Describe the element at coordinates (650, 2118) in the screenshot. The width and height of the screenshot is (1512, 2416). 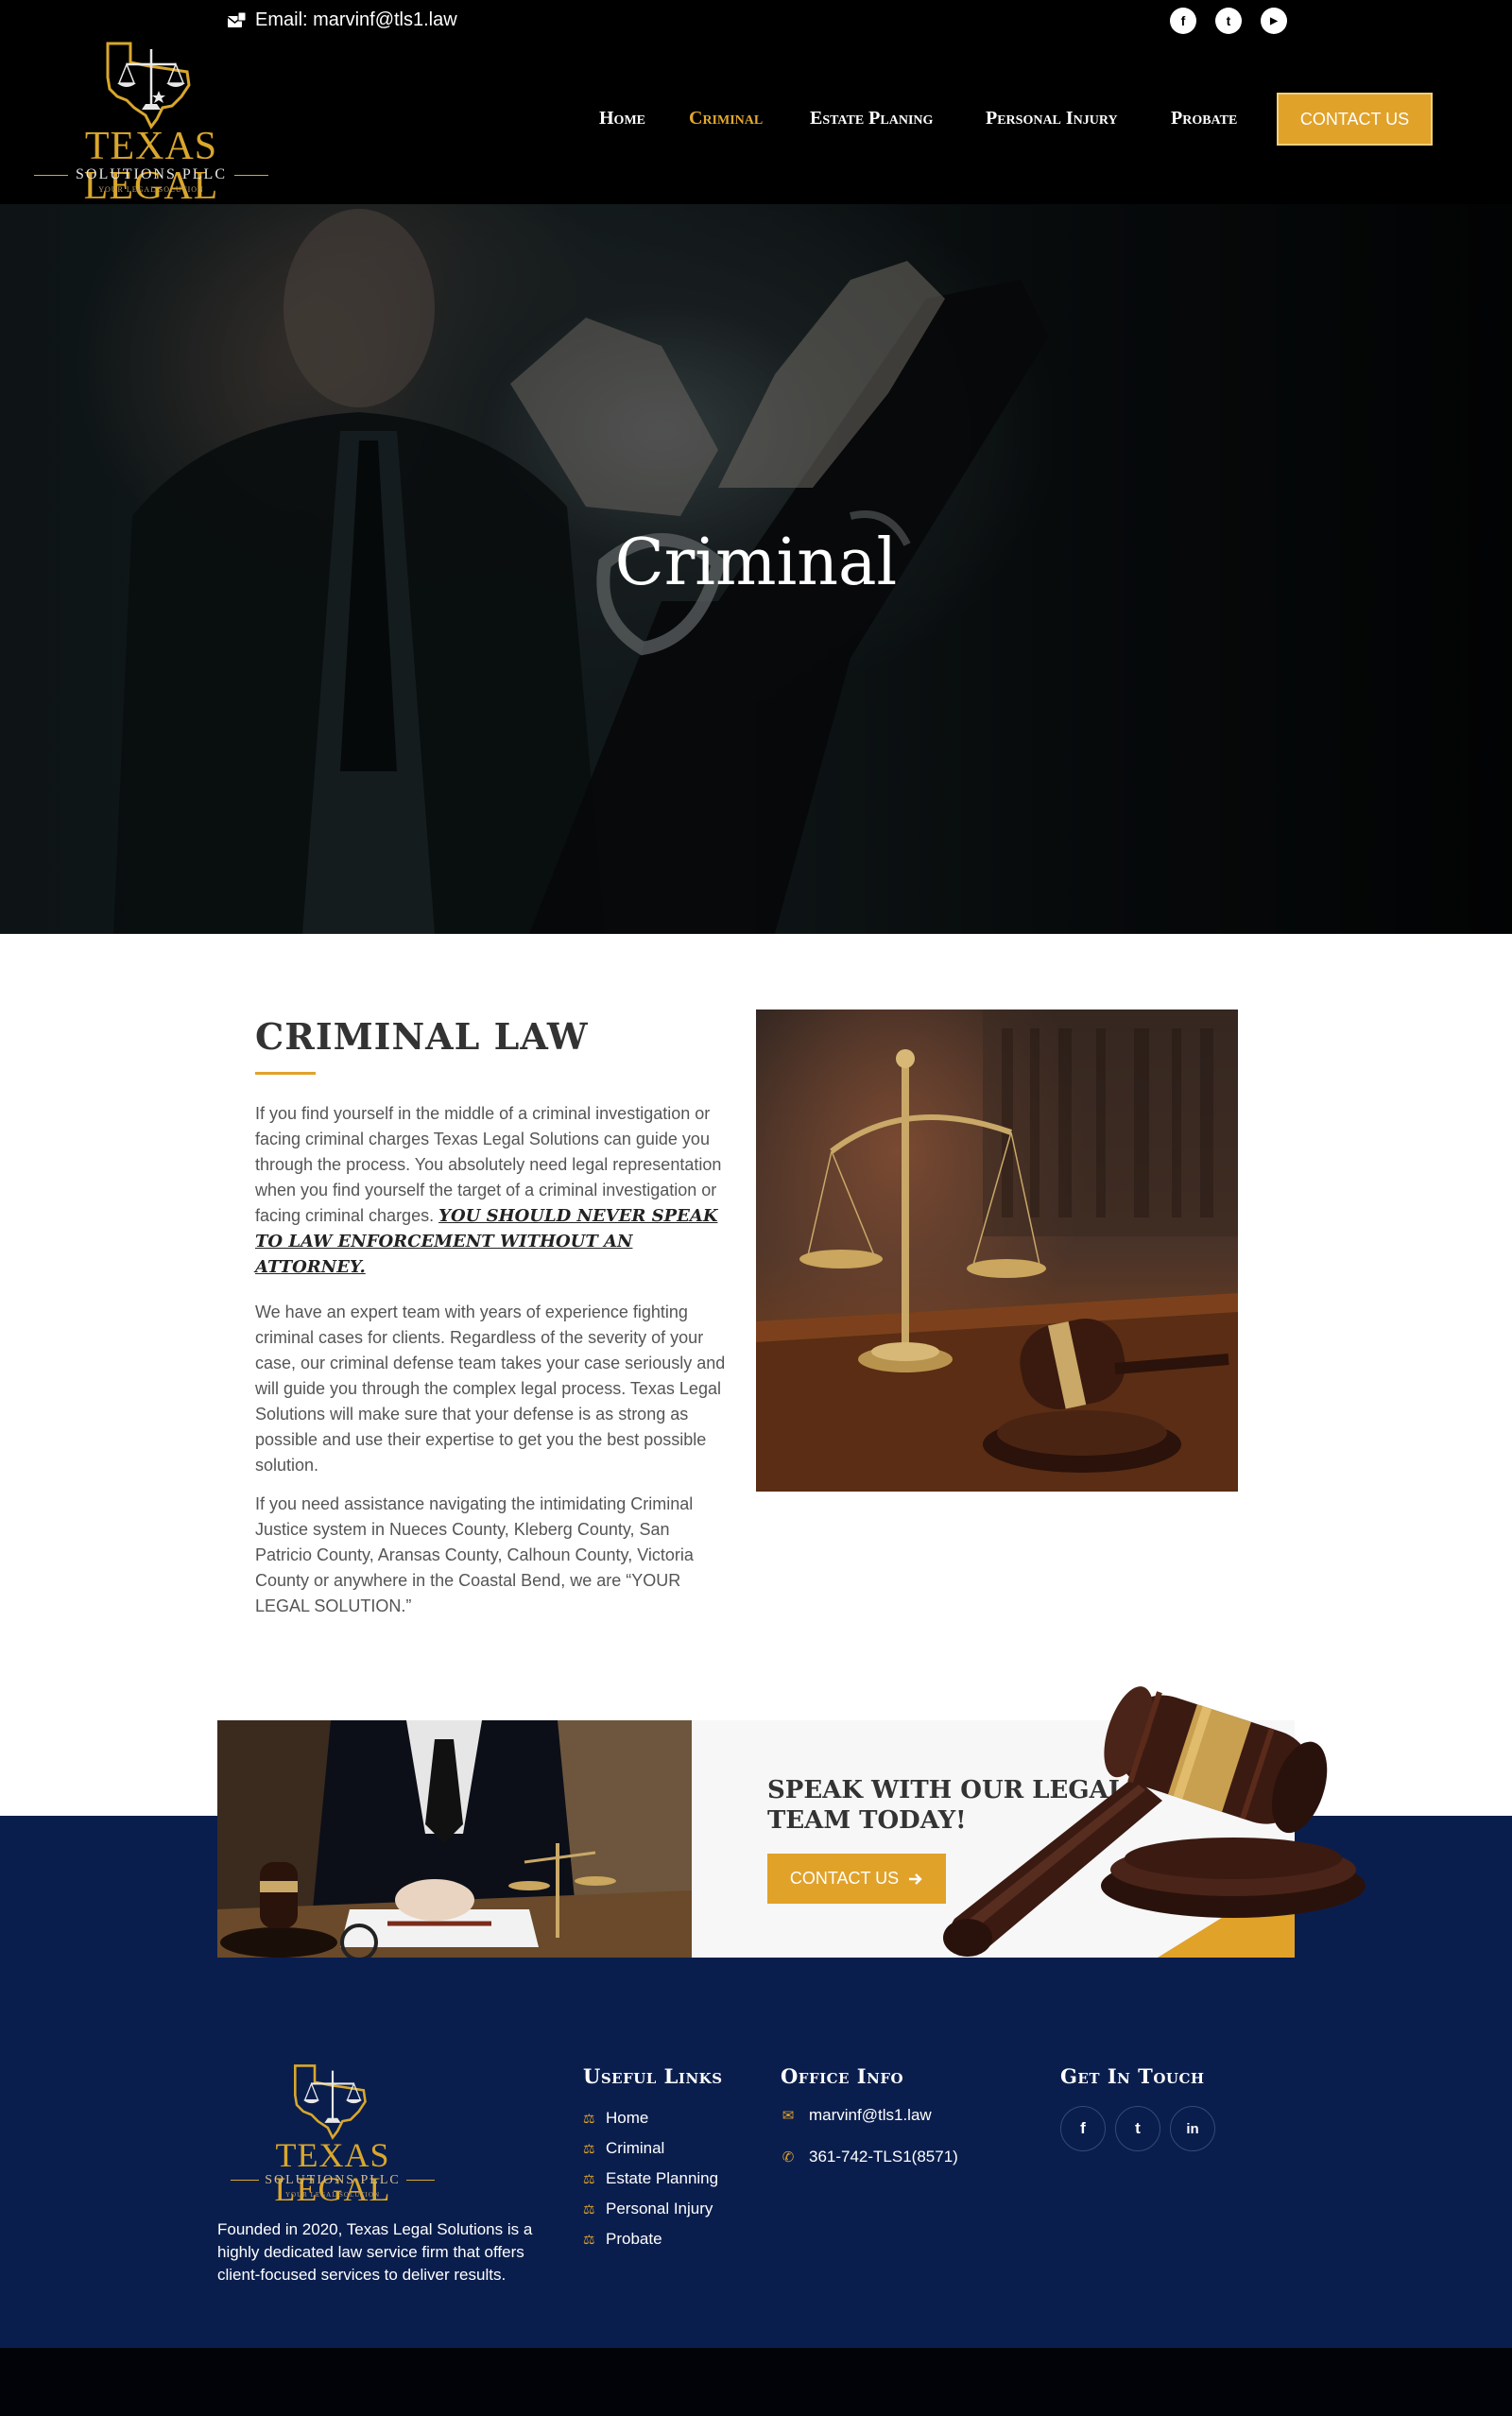
I see `footer-link-home: ⚖ Home` at that location.